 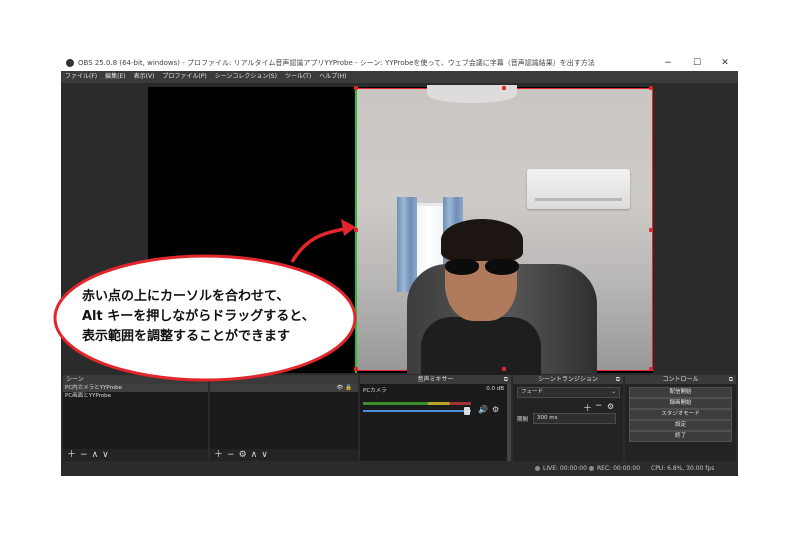 What do you see at coordinates (574, 418) in the screenshot?
I see `duration-input: 300 ms` at bounding box center [574, 418].